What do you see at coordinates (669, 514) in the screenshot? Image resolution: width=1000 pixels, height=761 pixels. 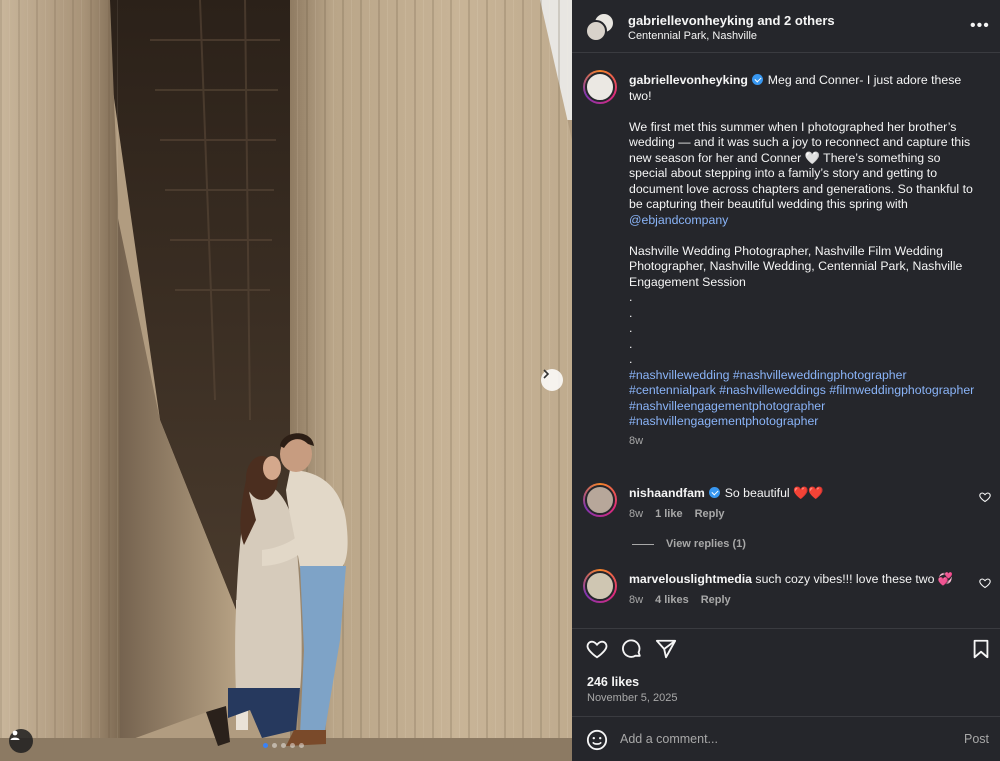 I see `comment-likes: 1 like` at bounding box center [669, 514].